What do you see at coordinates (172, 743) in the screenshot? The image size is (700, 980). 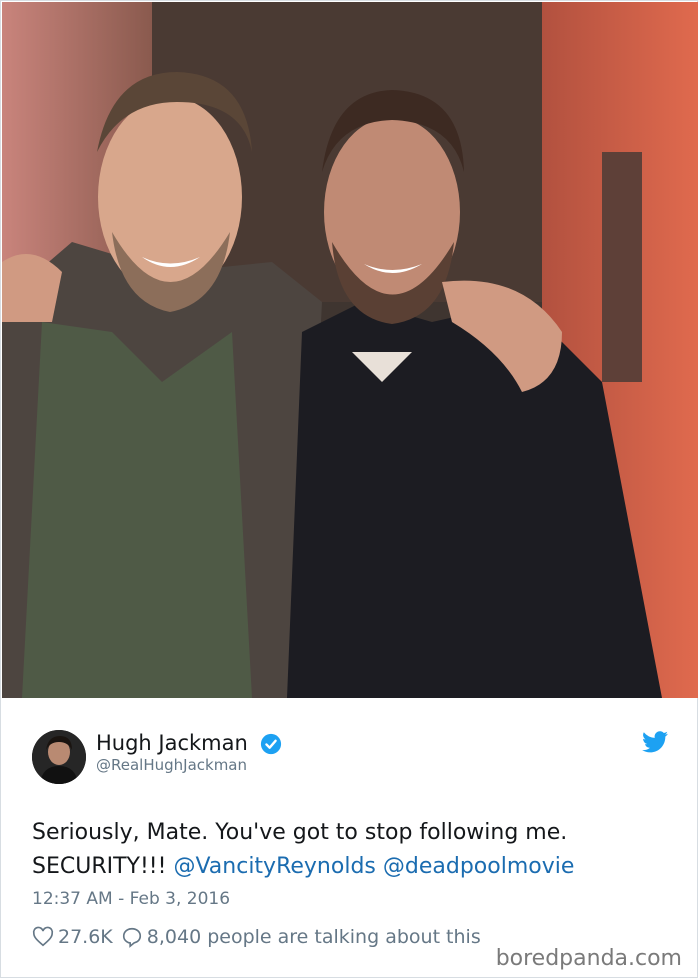 I see `display-name: Hugh Jackman` at bounding box center [172, 743].